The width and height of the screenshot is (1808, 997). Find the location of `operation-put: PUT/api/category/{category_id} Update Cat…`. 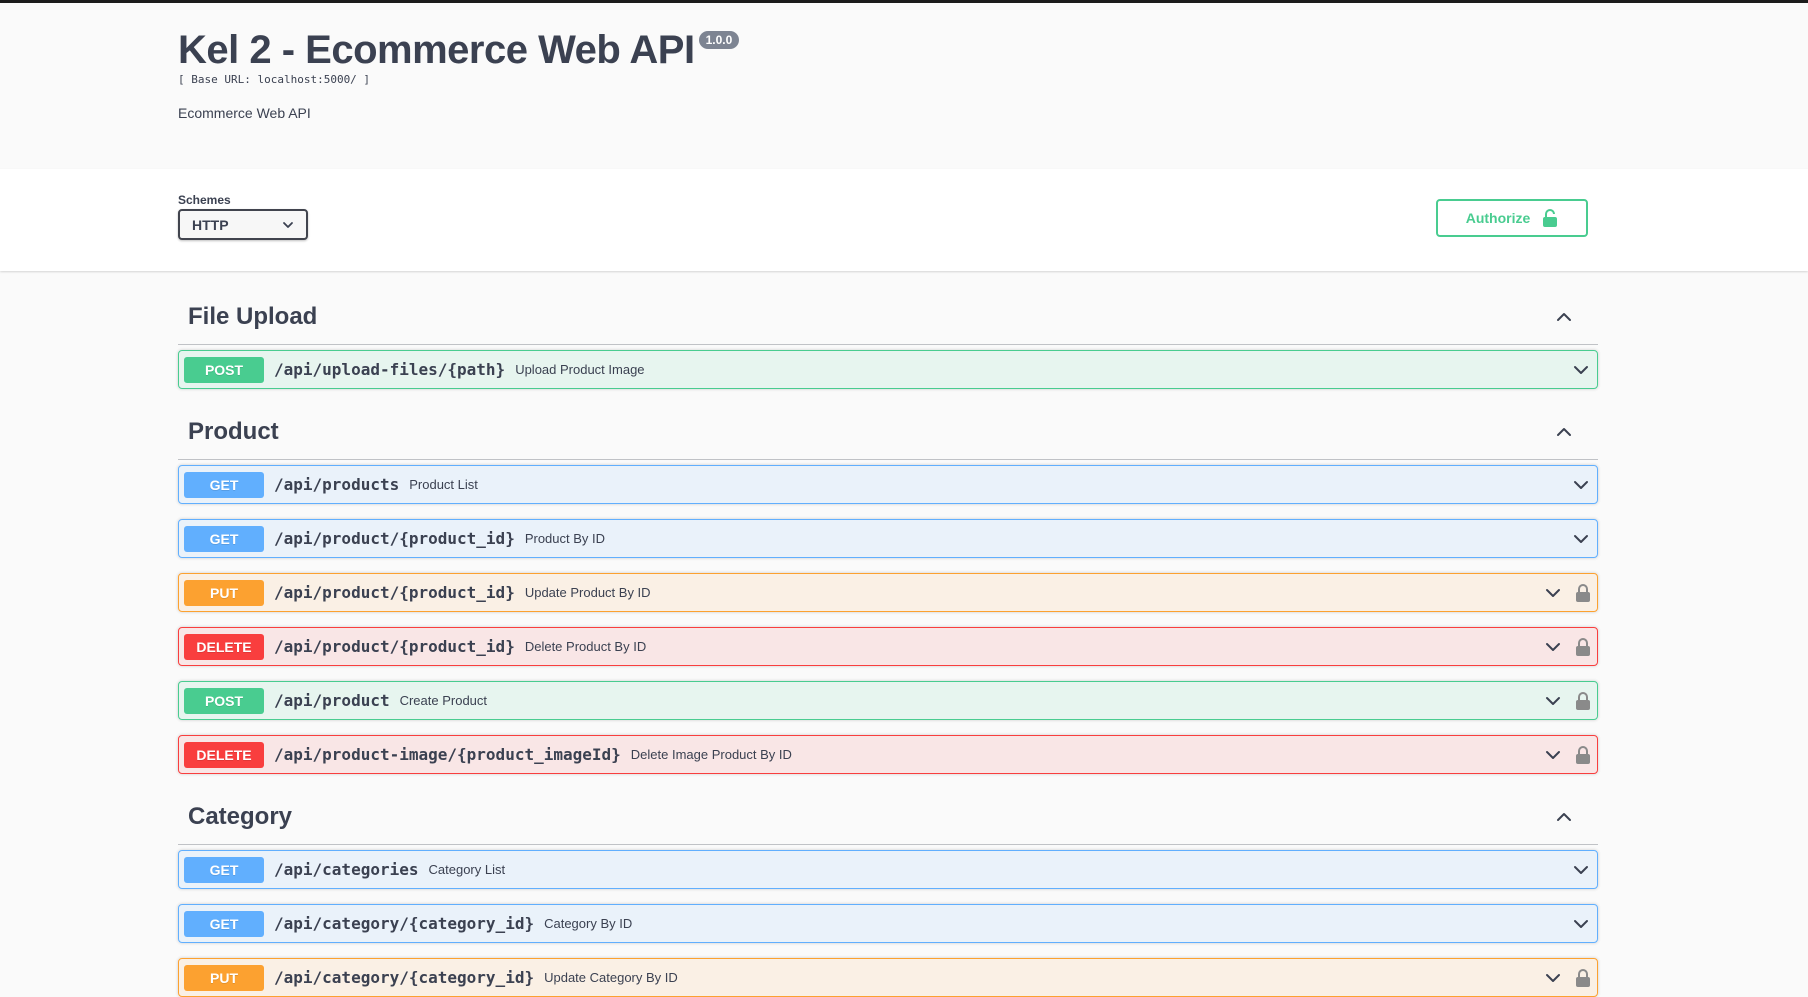

operation-put: PUT/api/category/{category_id} Update Cat… is located at coordinates (888, 977).